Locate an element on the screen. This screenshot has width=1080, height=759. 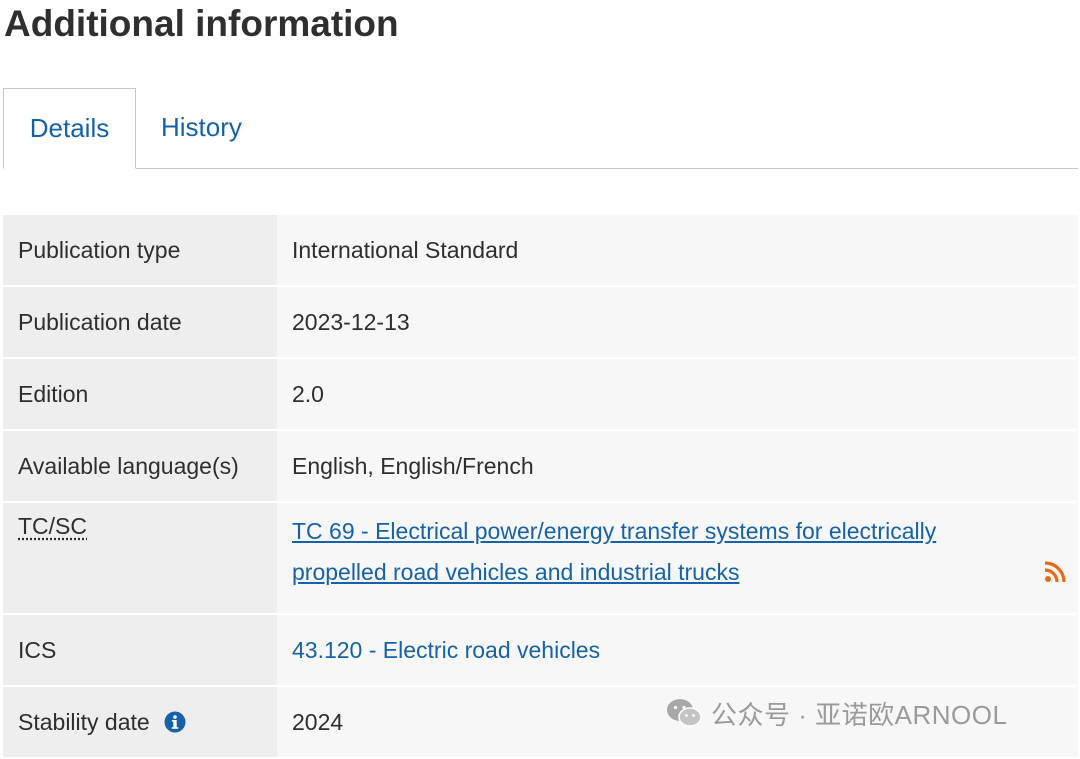
tab-history: History is located at coordinates (201, 127).